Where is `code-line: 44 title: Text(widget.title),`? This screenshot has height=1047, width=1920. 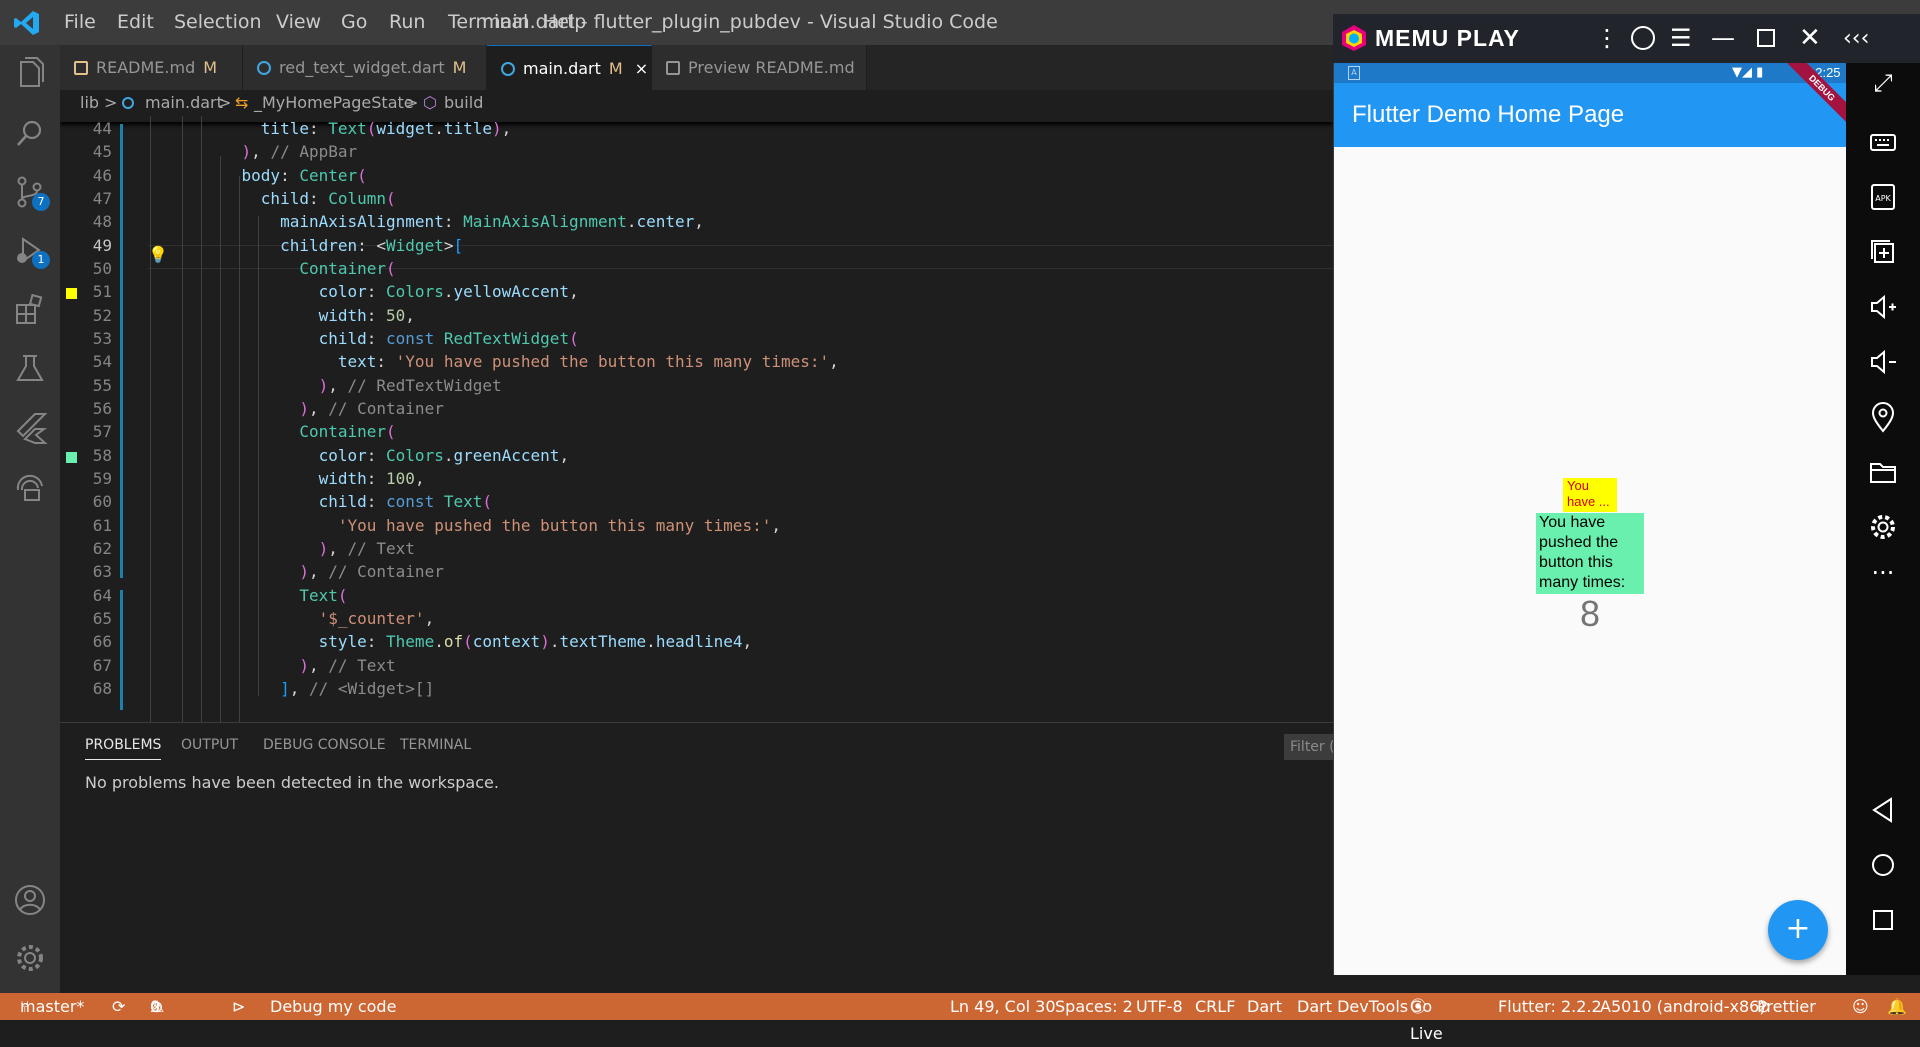 code-line: 44 title: Text(widget.title), is located at coordinates (696, 131).